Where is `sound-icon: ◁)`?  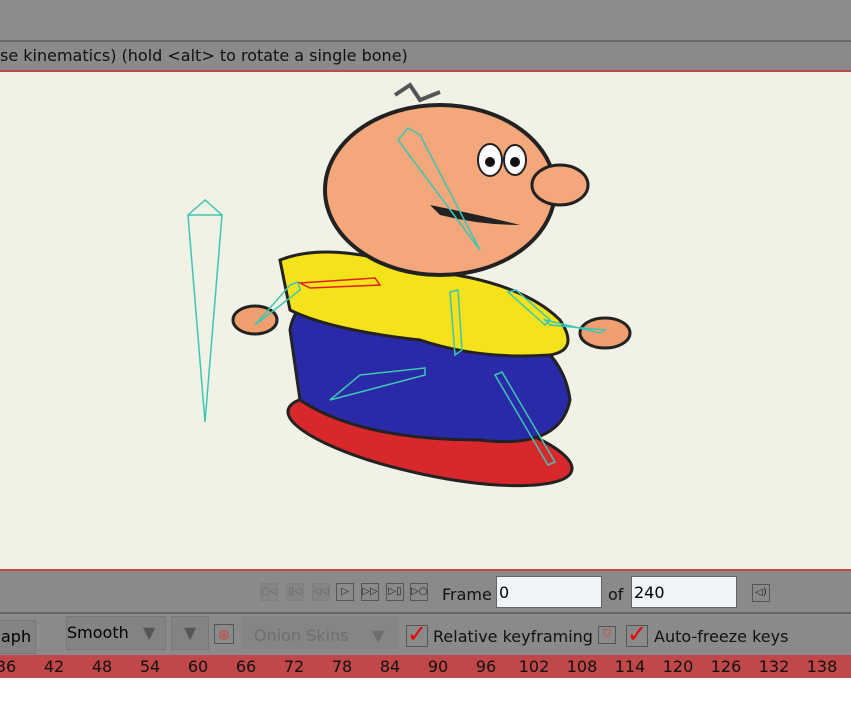 sound-icon: ◁) is located at coordinates (761, 593).